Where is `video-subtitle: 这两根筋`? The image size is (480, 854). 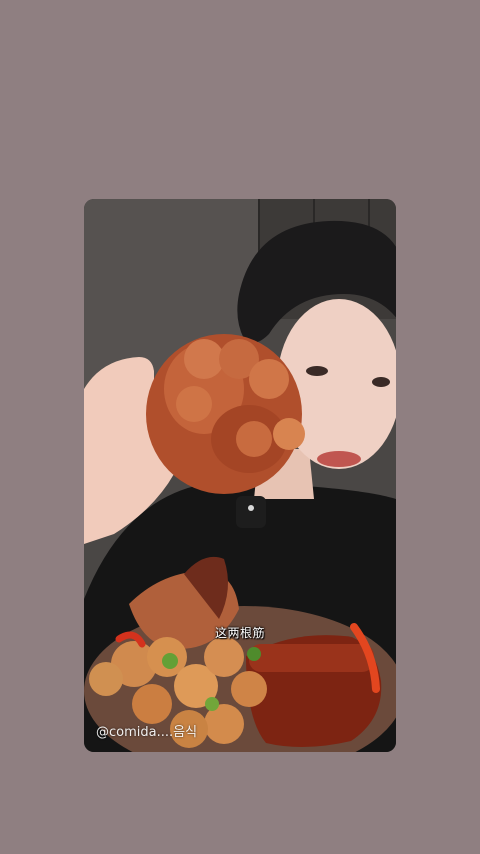 video-subtitle: 这两根筋 is located at coordinates (239, 633).